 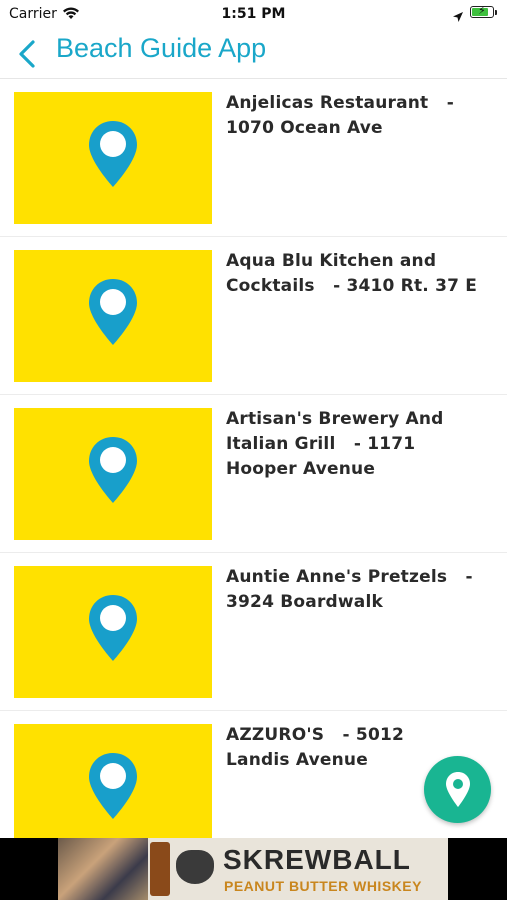 I want to click on whiskey-bottle-image, so click(x=160, y=869).